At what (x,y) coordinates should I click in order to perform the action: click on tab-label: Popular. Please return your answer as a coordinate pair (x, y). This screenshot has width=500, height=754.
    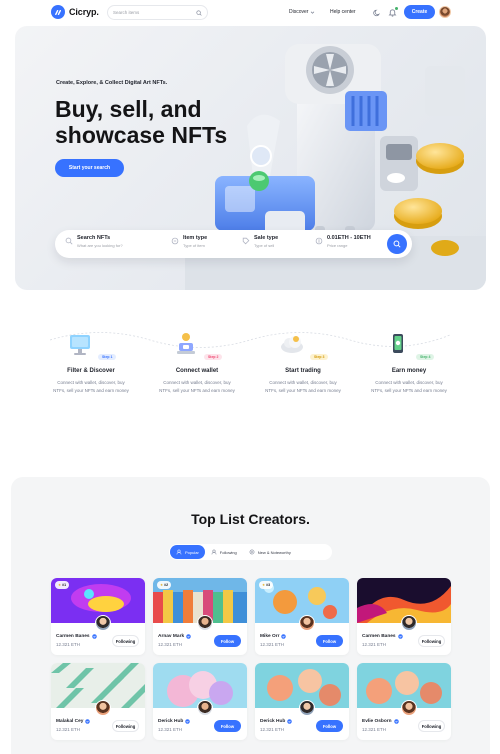
    Looking at the image, I should click on (192, 552).